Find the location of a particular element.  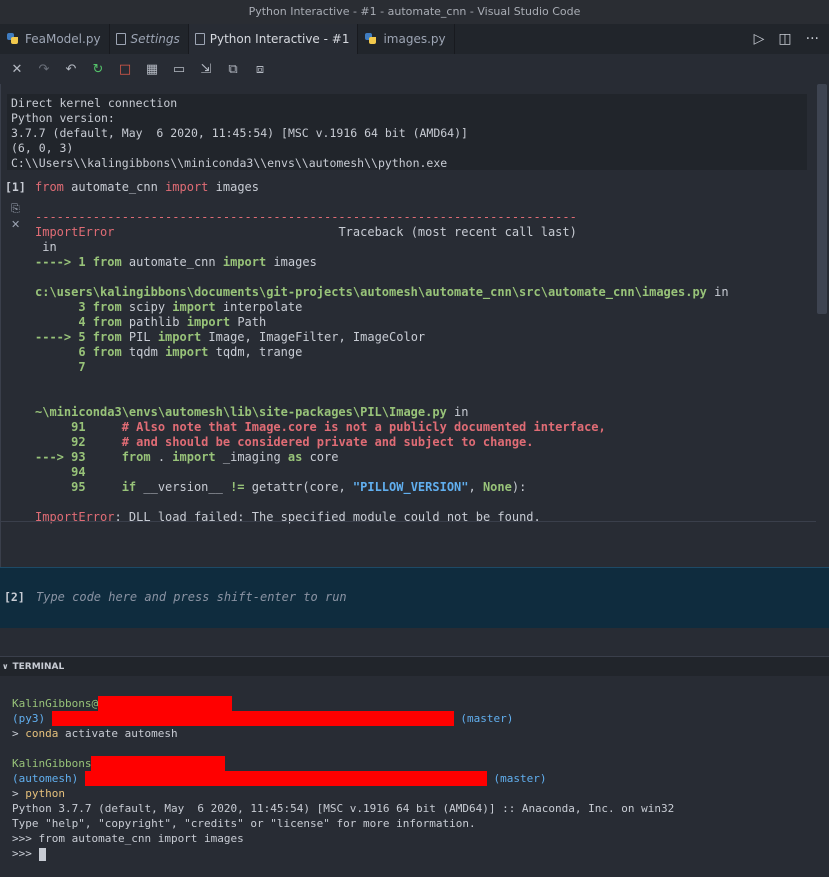

split-editor-icon: ◫ is located at coordinates (784, 39).